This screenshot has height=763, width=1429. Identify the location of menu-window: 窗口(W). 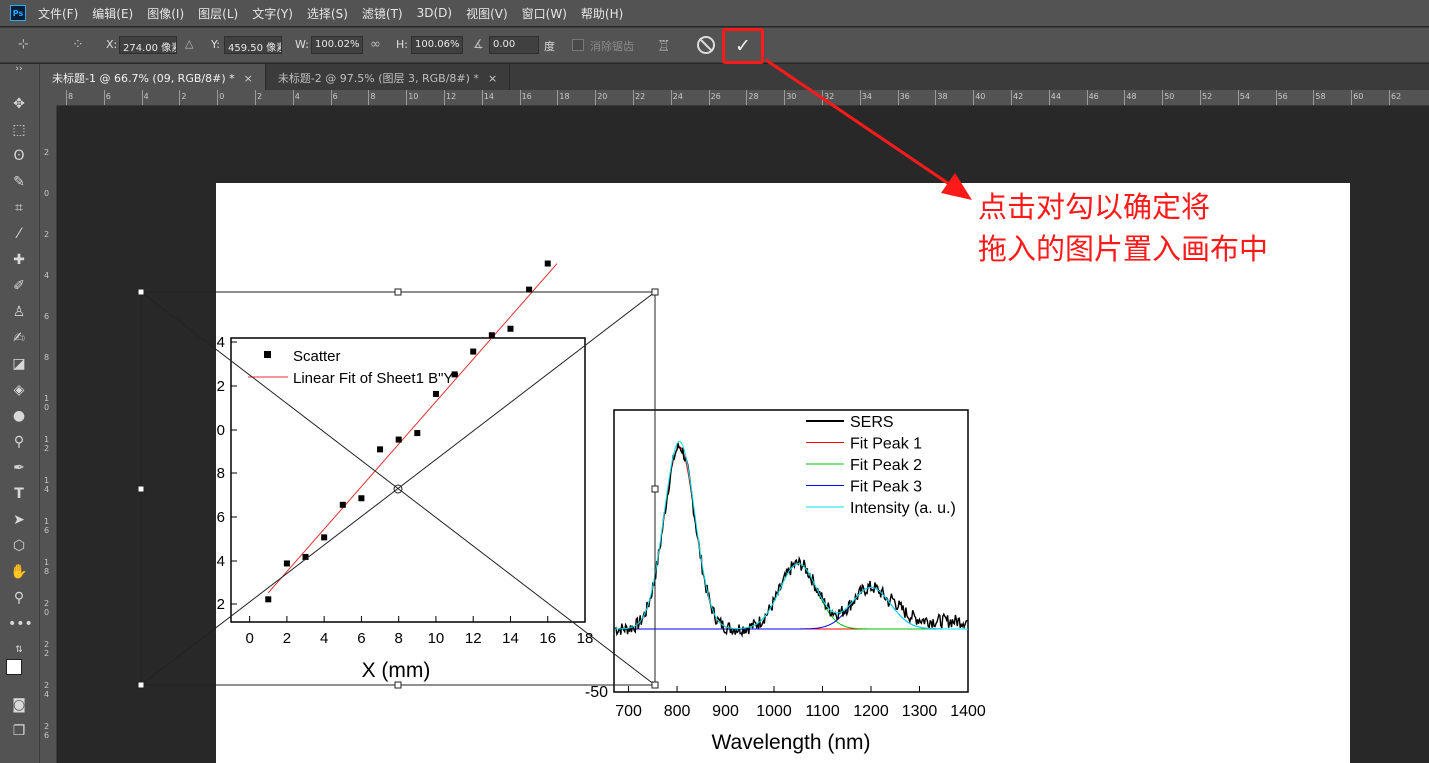
(544, 13).